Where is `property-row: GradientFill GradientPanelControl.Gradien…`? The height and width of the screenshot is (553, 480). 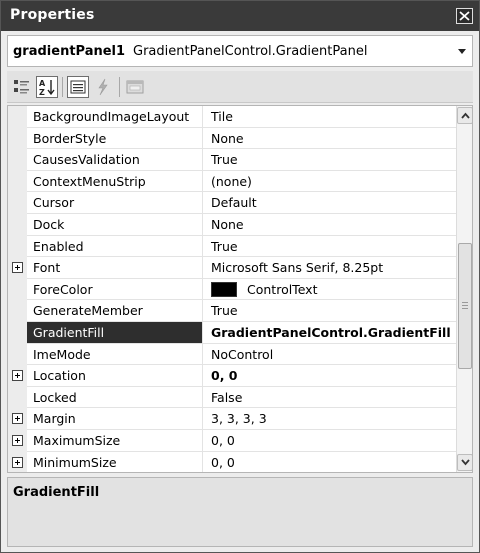 property-row: GradientFill GradientPanelControl.Gradien… is located at coordinates (232, 333).